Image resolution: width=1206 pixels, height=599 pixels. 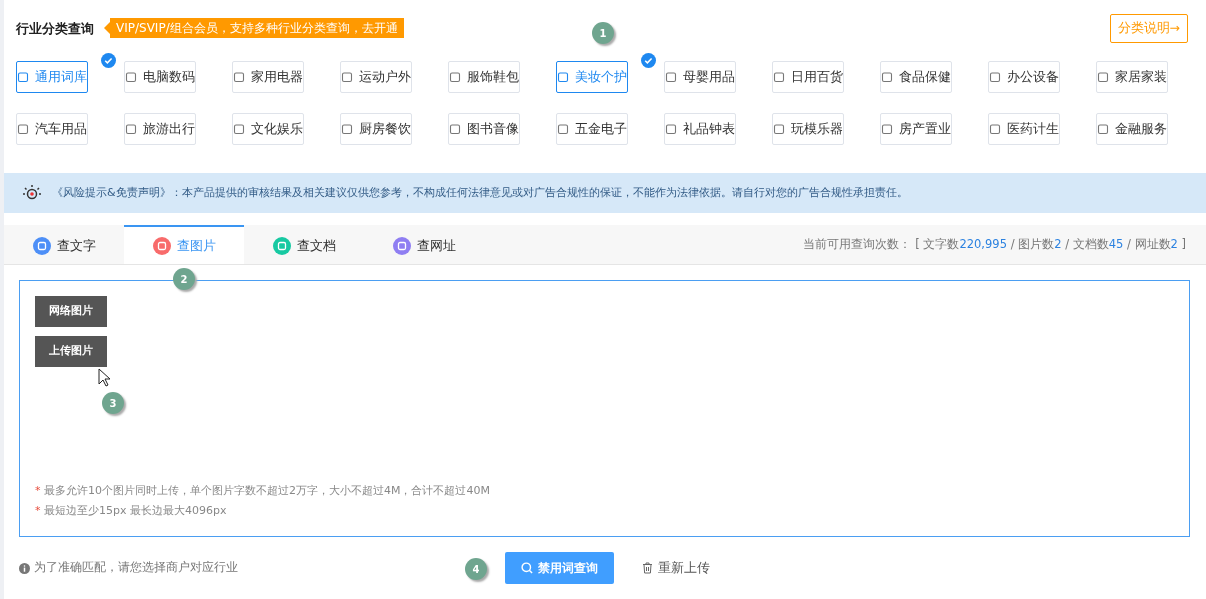 I want to click on category-chip: 电脑数码, so click(x=160, y=76).